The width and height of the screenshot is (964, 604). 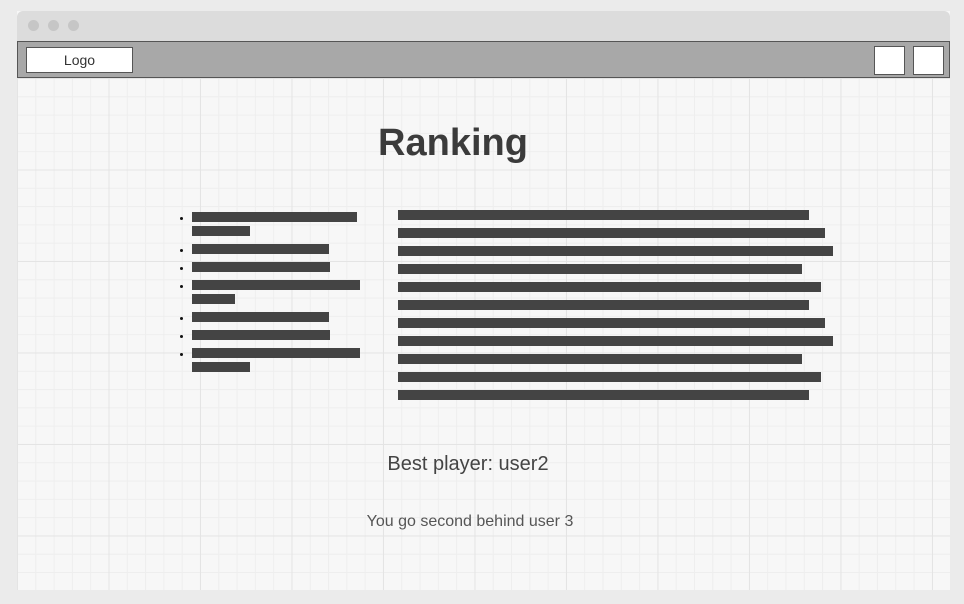 What do you see at coordinates (33, 25) in the screenshot?
I see `window-close-dot` at bounding box center [33, 25].